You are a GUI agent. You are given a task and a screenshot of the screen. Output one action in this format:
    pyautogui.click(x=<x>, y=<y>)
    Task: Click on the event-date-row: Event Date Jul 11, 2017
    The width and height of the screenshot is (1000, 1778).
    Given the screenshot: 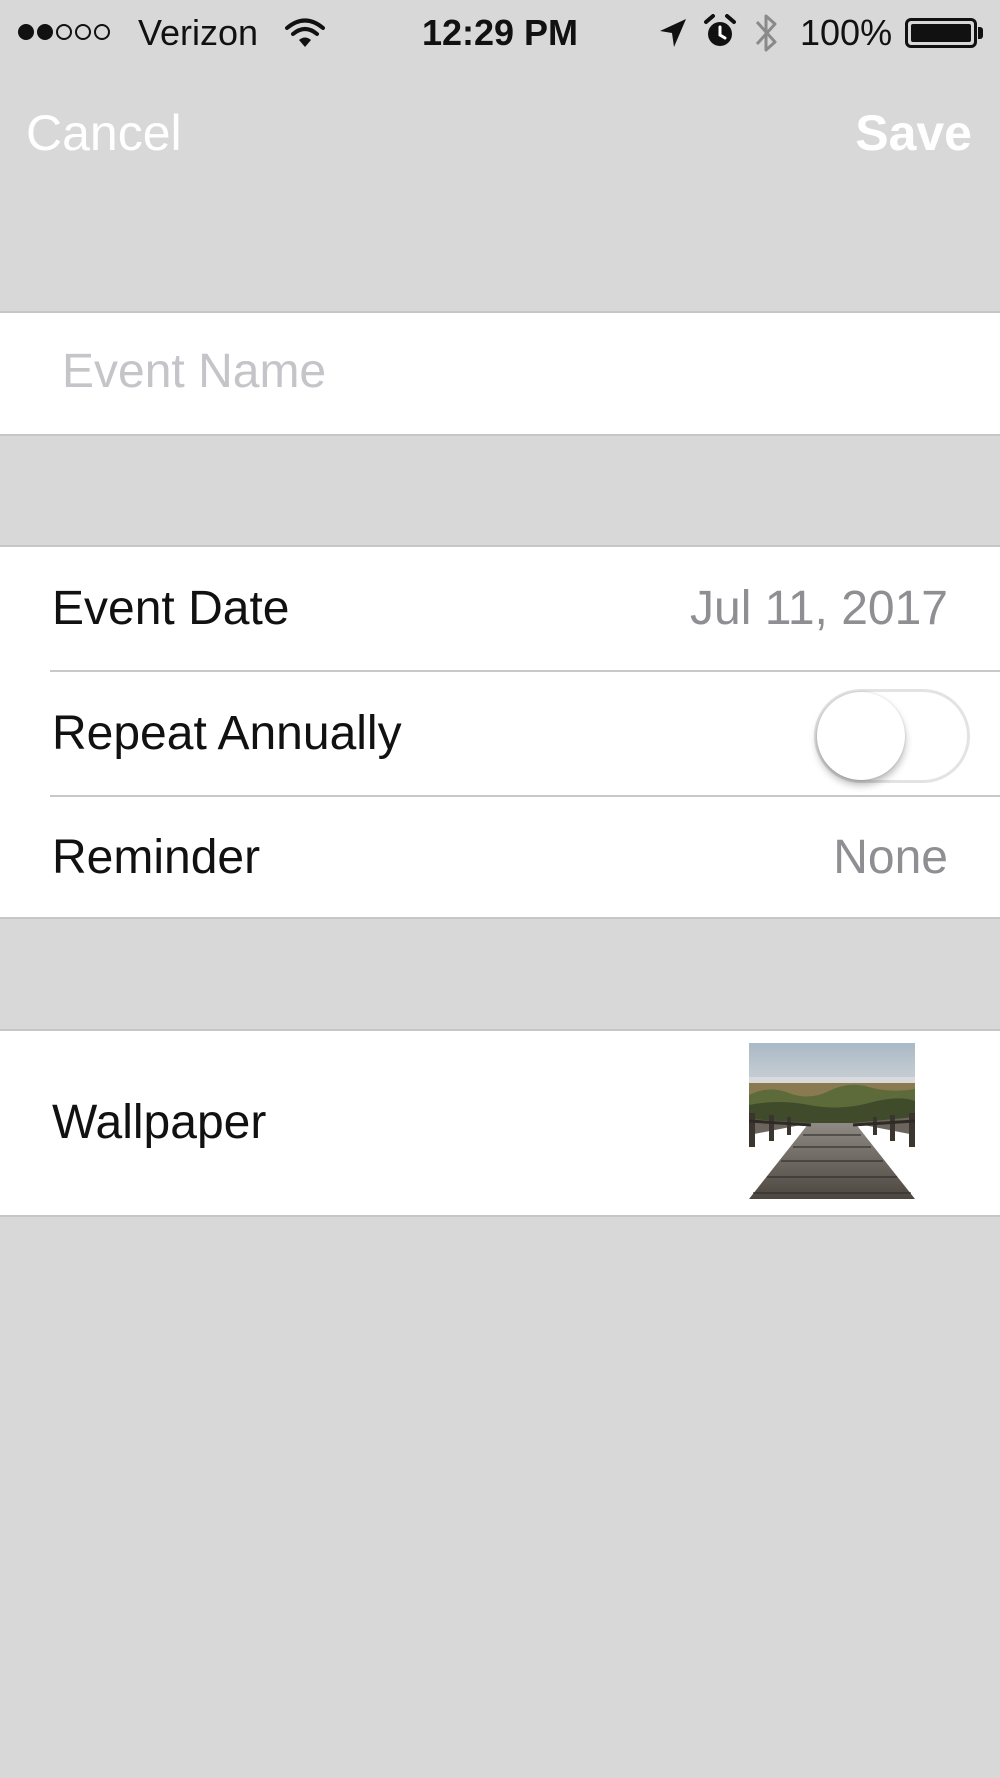 What is the action you would take?
    pyautogui.click(x=500, y=608)
    